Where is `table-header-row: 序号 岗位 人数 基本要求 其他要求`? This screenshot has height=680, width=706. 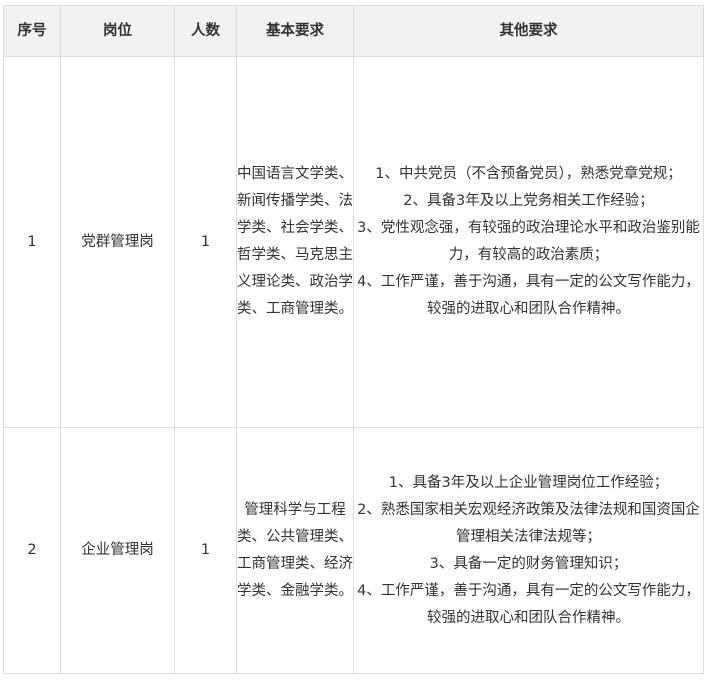 table-header-row: 序号 岗位 人数 基本要求 其他要求 is located at coordinates (353, 31).